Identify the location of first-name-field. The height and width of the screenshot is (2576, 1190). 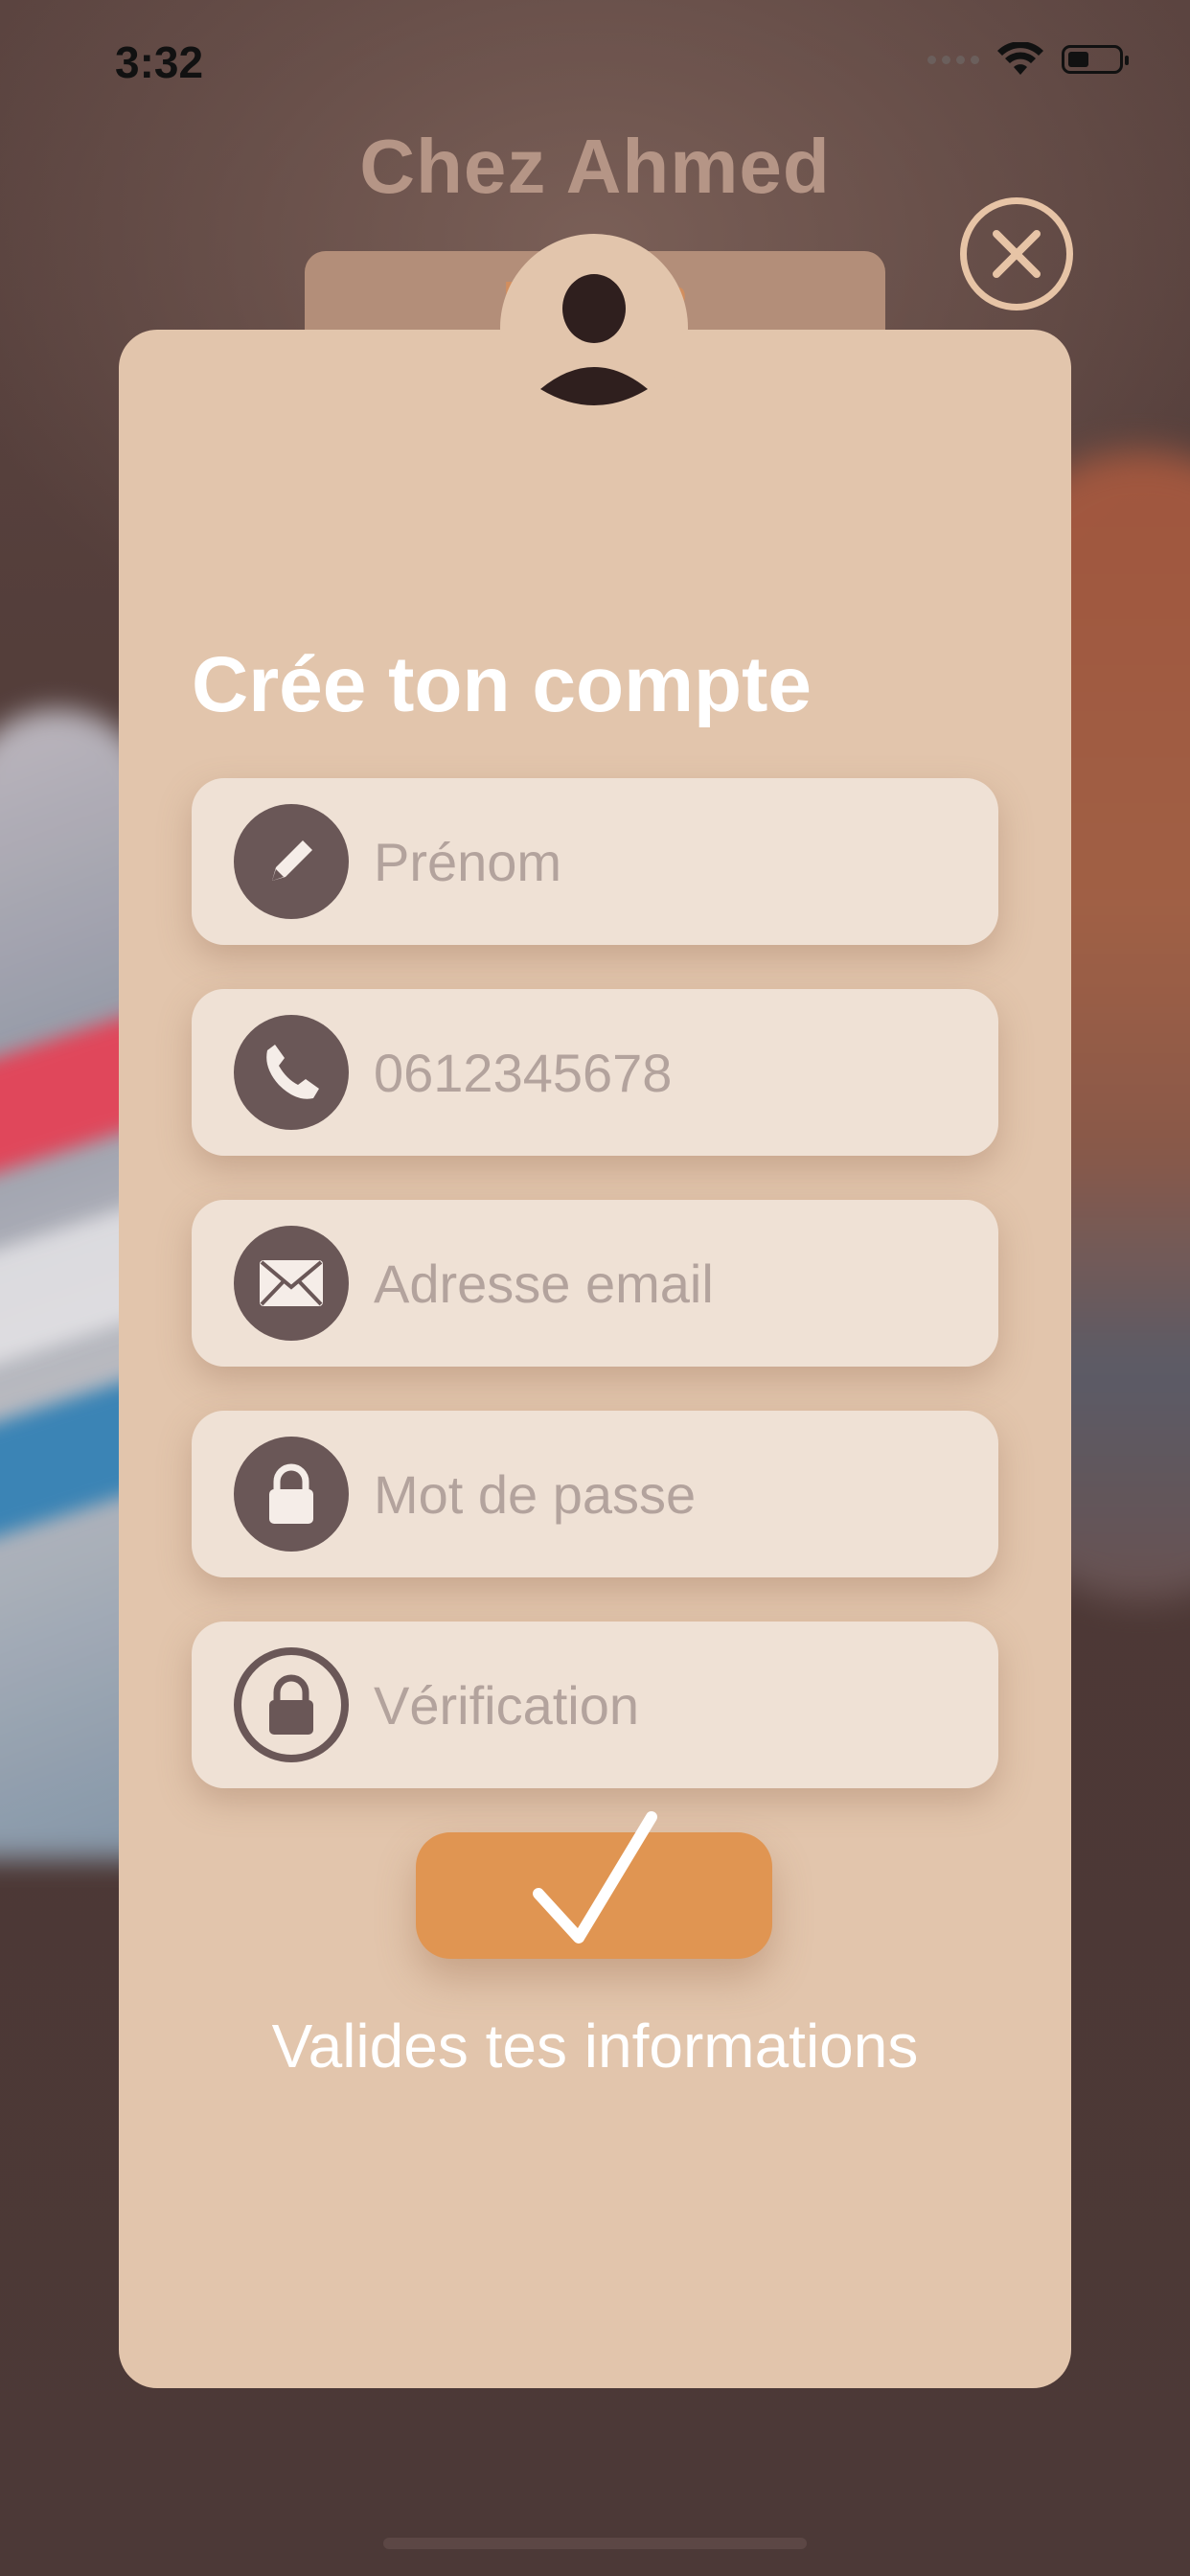
(595, 861).